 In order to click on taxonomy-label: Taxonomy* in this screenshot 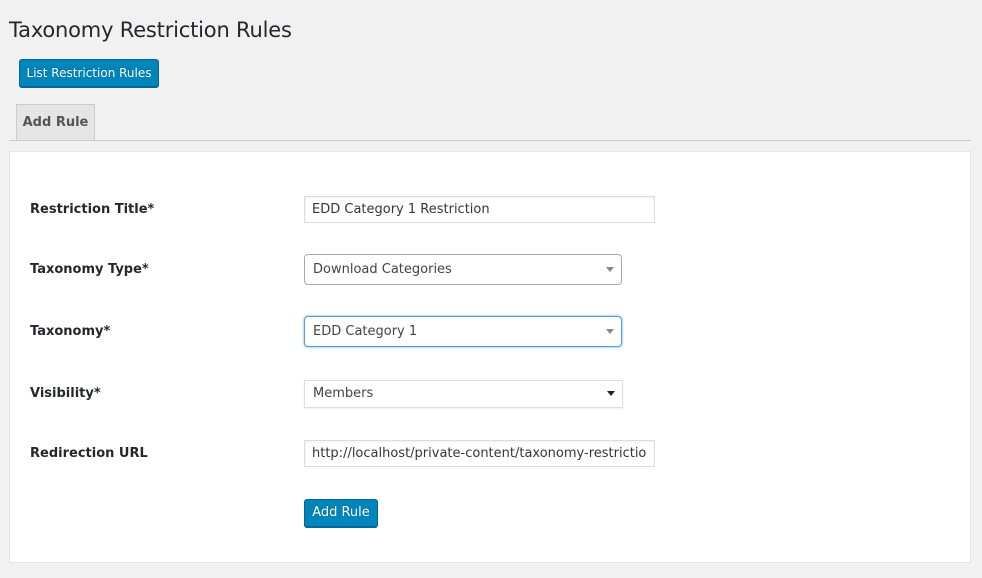, I will do `click(70, 331)`.